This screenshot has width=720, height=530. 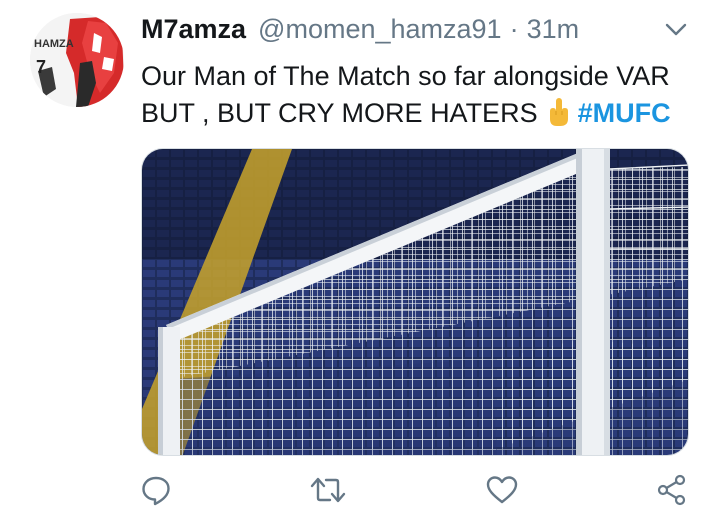 I want to click on chevron-down-icon, so click(x=676, y=30).